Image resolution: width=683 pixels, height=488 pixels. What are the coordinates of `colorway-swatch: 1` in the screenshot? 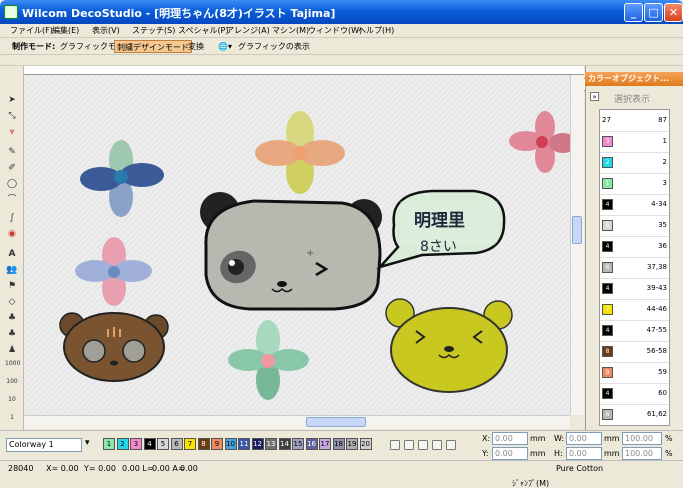 It's located at (109, 444).